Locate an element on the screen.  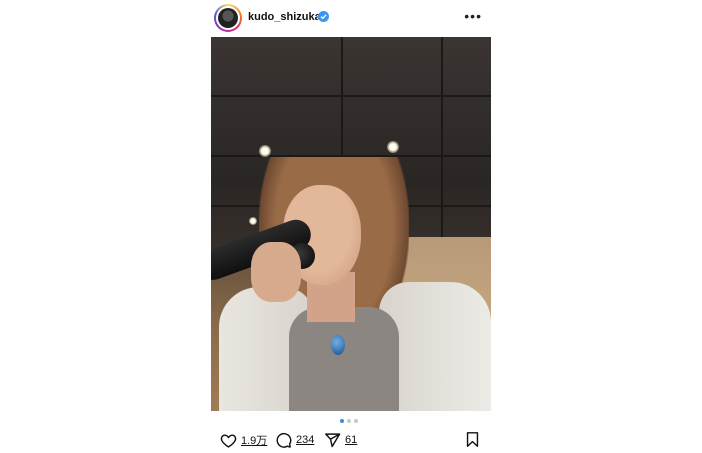
avatar is located at coordinates (228, 18).